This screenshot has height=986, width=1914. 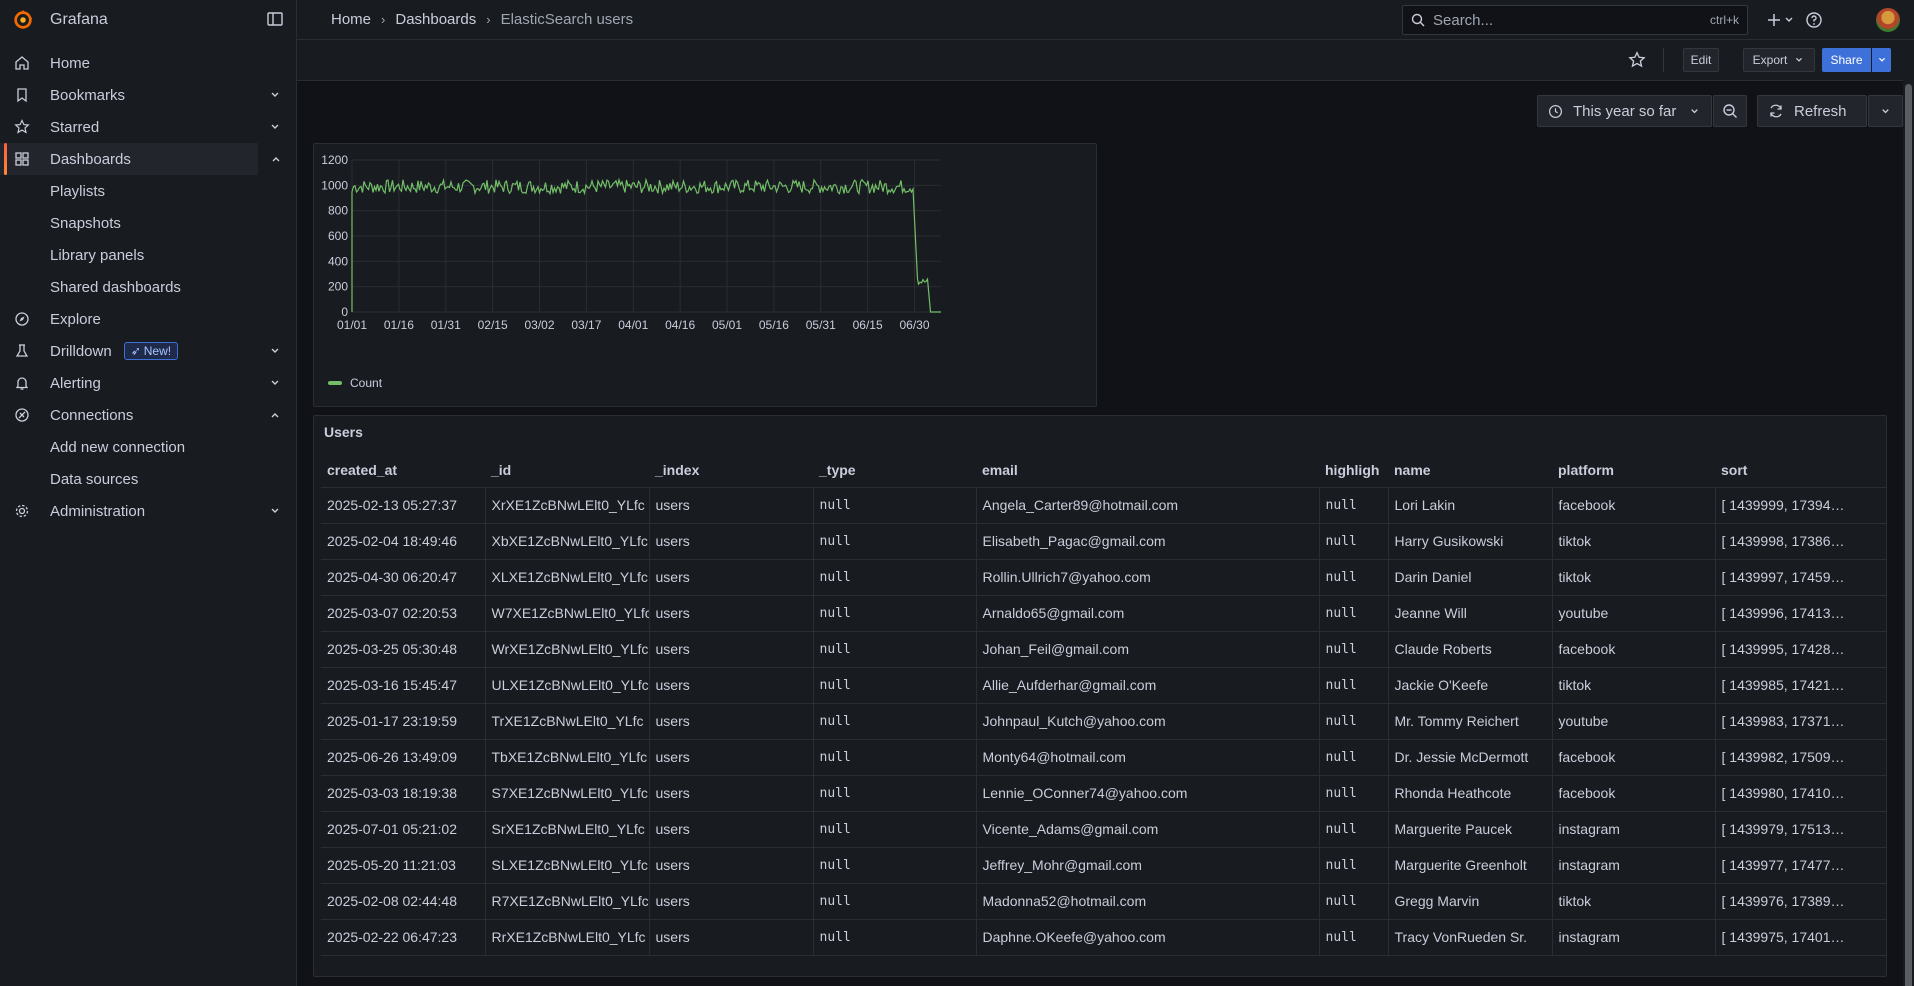 What do you see at coordinates (731, 829) in the screenshot?
I see `table-cell-index: users` at bounding box center [731, 829].